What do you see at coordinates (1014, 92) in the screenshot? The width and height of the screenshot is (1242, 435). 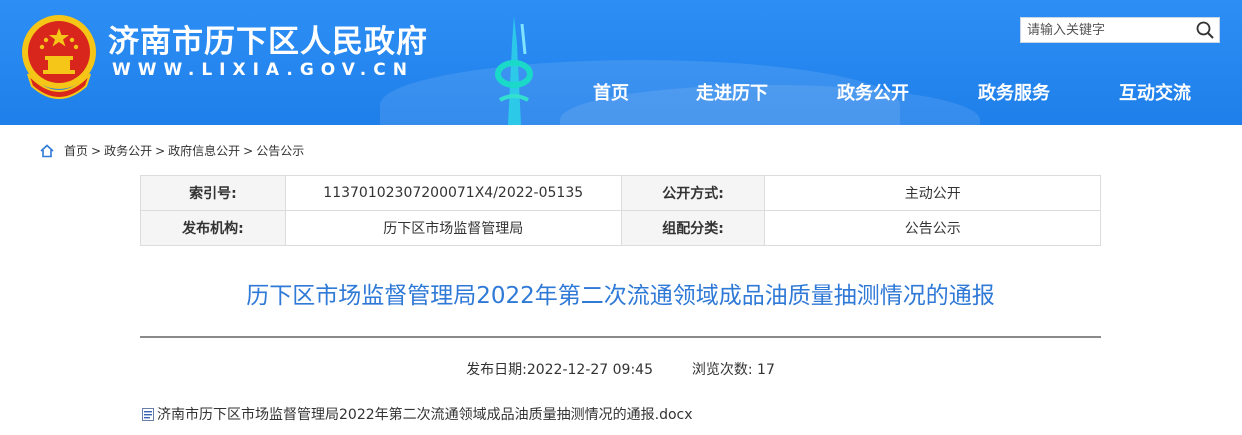 I see `nav-gov-services: 政务服务` at bounding box center [1014, 92].